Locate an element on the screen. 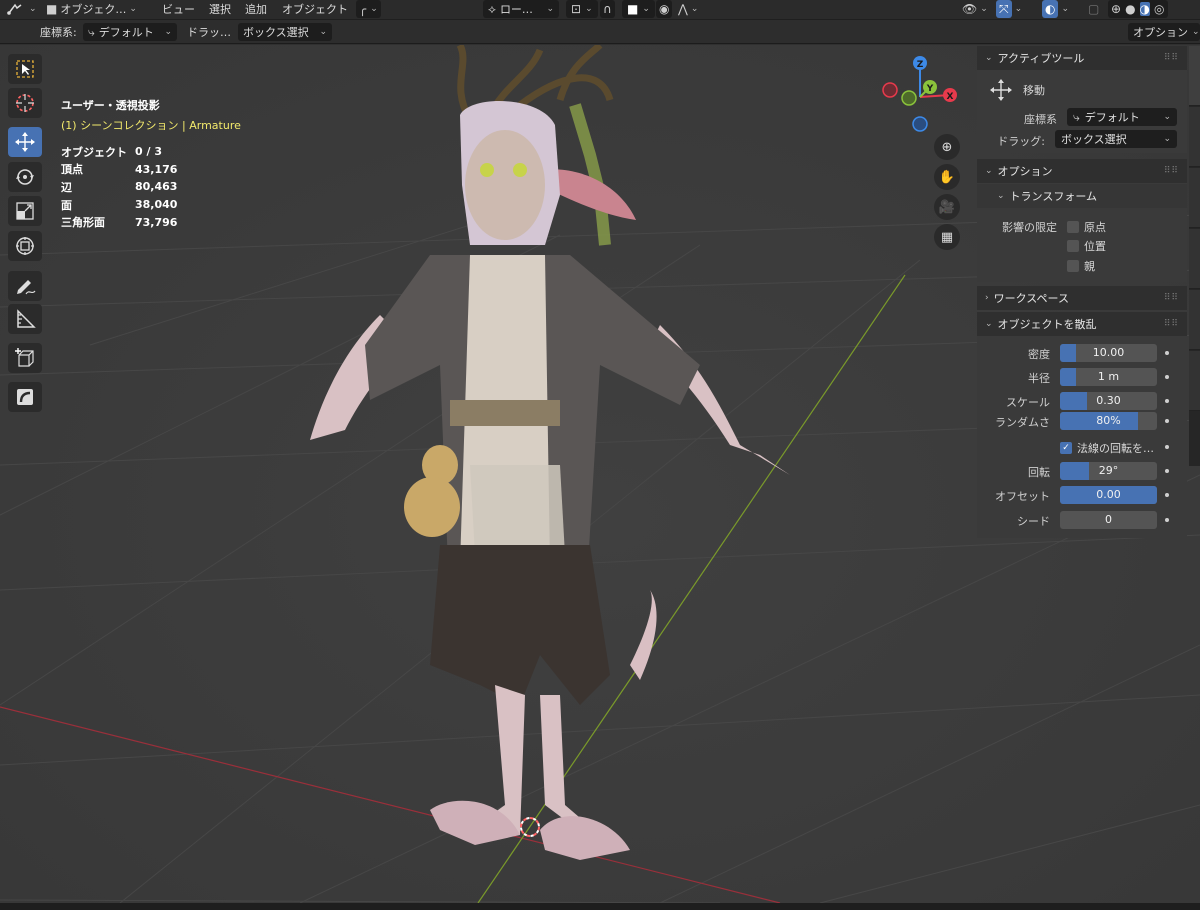  select-box-tool is located at coordinates (25, 69).